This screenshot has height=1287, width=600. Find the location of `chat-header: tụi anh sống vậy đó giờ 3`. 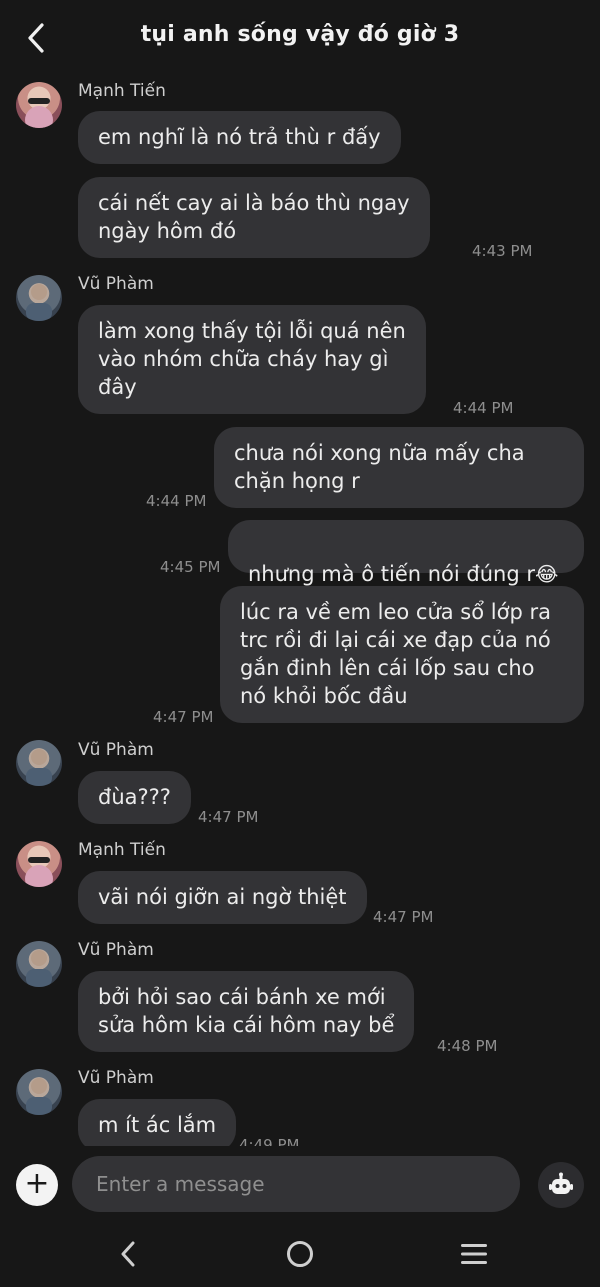

chat-header: tụi anh sống vậy đó giờ 3 is located at coordinates (300, 38).